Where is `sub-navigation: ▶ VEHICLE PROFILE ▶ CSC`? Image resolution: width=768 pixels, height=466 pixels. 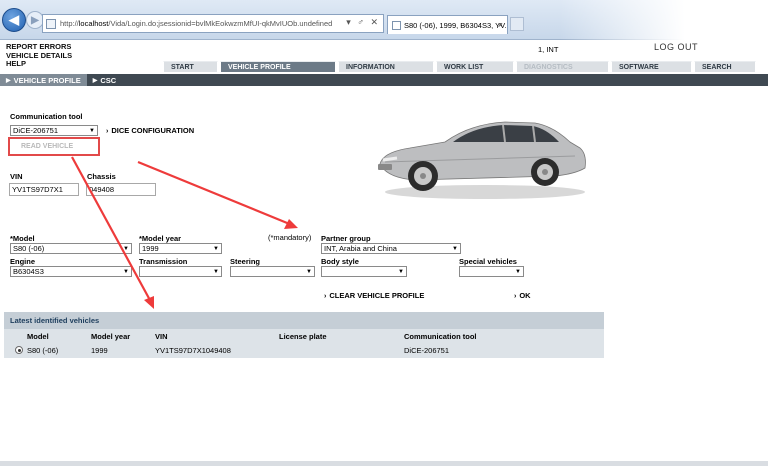 sub-navigation: ▶ VEHICLE PROFILE ▶ CSC is located at coordinates (384, 80).